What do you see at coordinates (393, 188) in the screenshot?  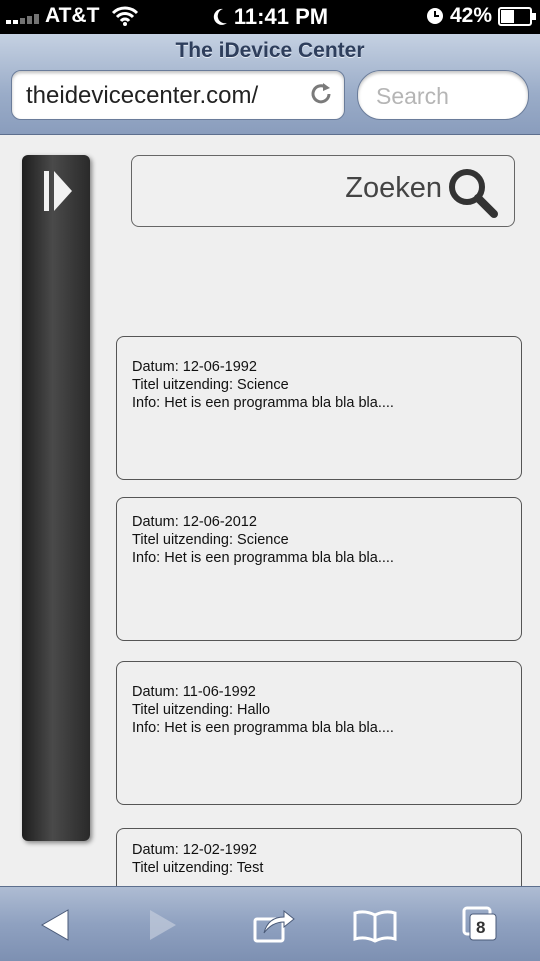 I see `zoeken-label: Zoeken` at bounding box center [393, 188].